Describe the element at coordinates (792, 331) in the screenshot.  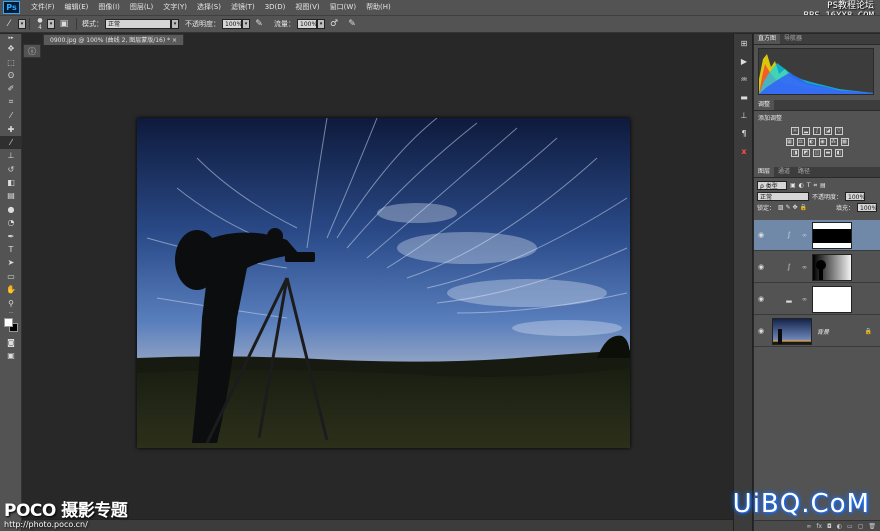
I see `background-thumb` at that location.